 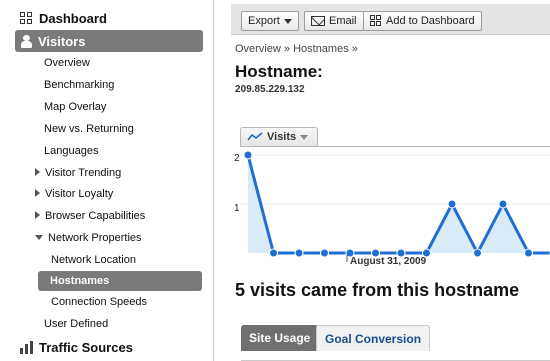 I want to click on page-subtitle: 209.85.229.132, so click(x=270, y=89).